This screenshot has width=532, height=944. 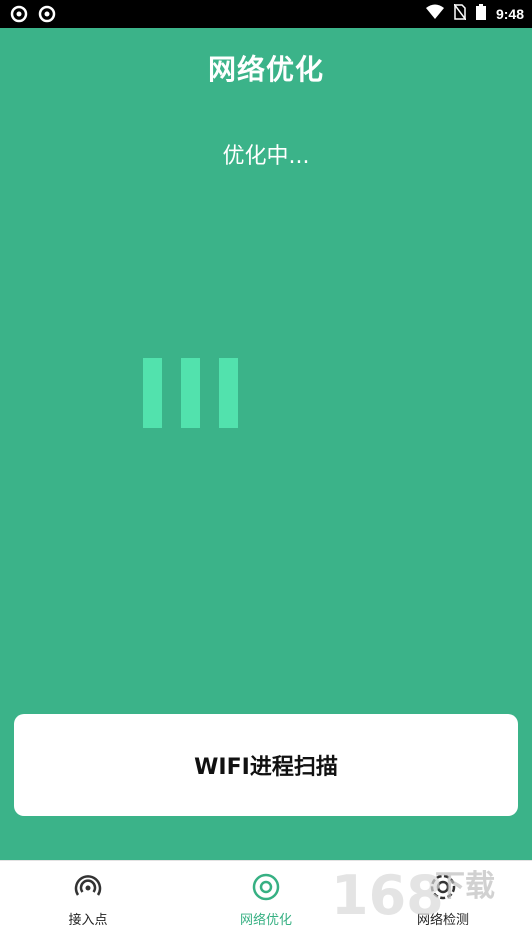 I want to click on nav-item-access-point: 接入点, so click(x=88, y=899).